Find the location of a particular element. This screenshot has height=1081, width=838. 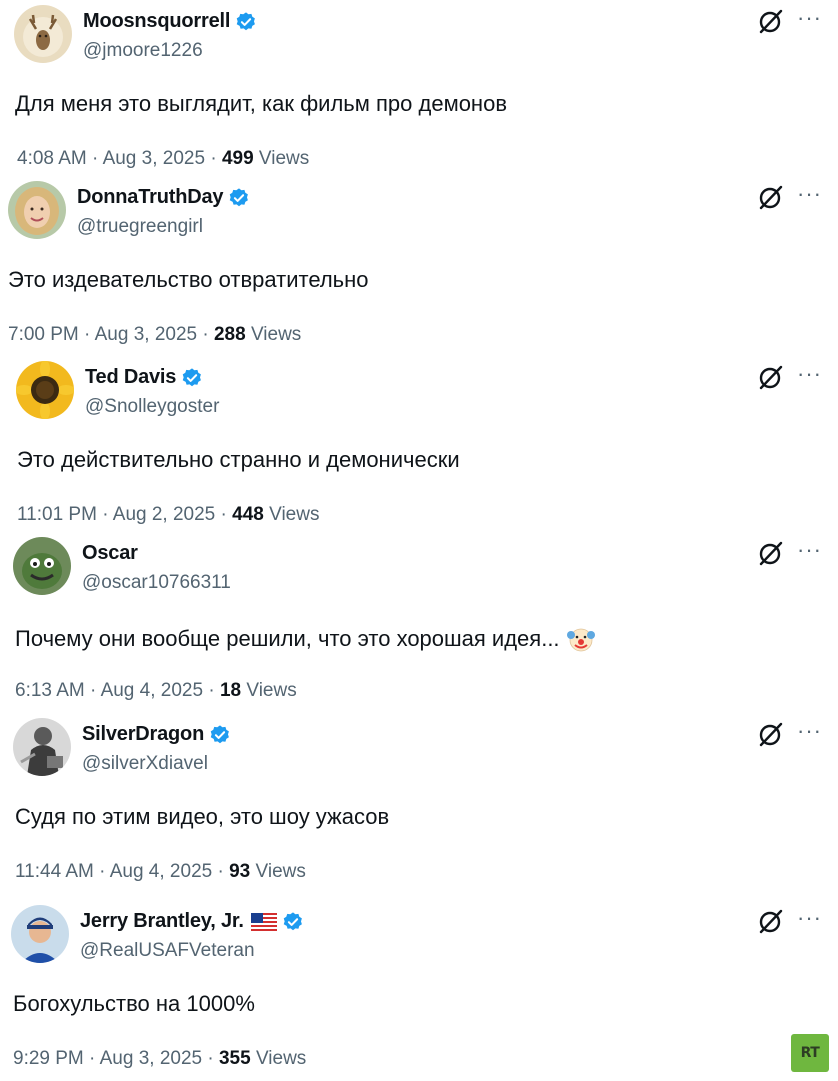

author-row: SilverDragon is located at coordinates (156, 734).